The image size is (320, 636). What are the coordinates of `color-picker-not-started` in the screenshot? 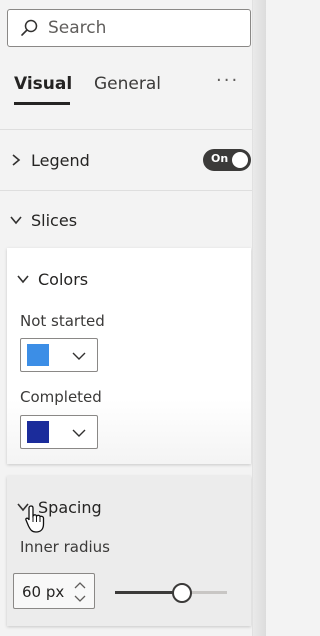 It's located at (59, 355).